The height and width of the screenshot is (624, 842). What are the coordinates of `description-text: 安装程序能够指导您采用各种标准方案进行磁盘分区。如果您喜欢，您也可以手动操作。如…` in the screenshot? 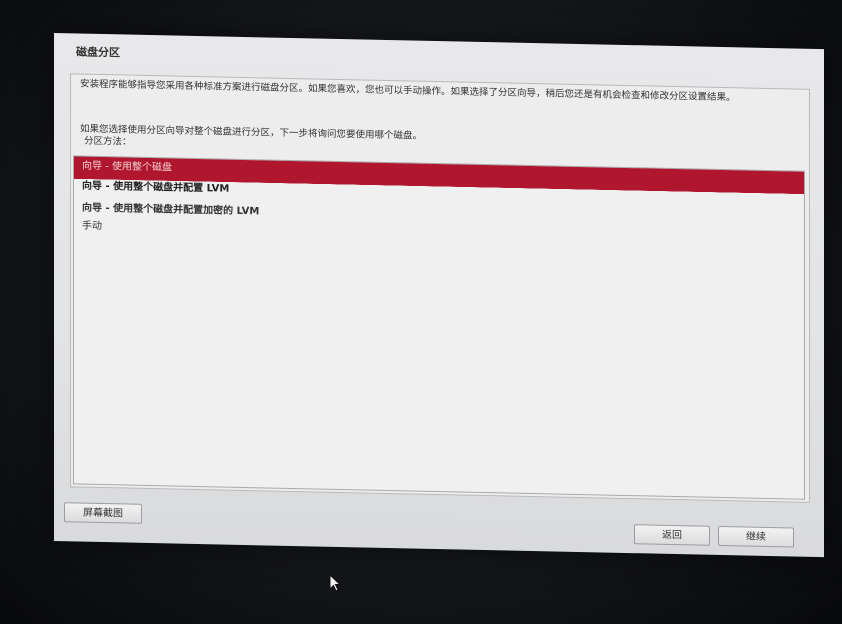 It's located at (408, 91).